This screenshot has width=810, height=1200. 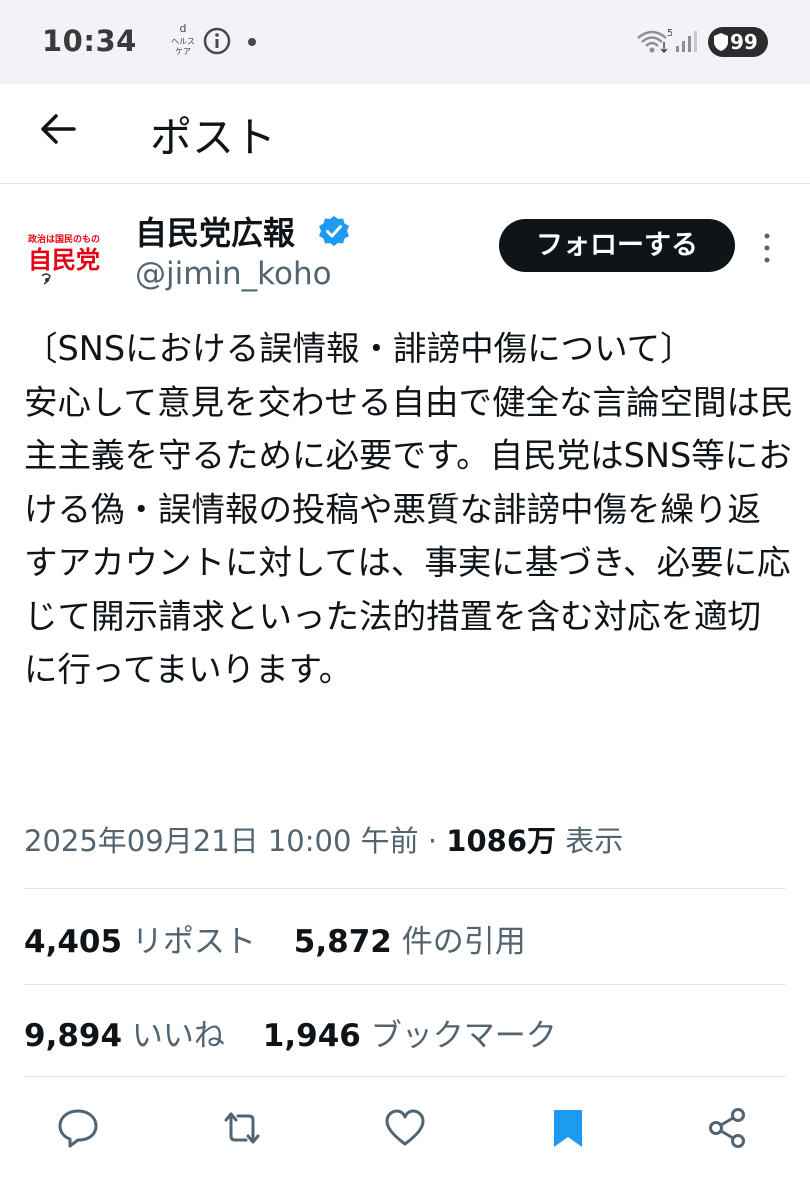 What do you see at coordinates (342, 942) in the screenshot?
I see `quotes-count: 5,872` at bounding box center [342, 942].